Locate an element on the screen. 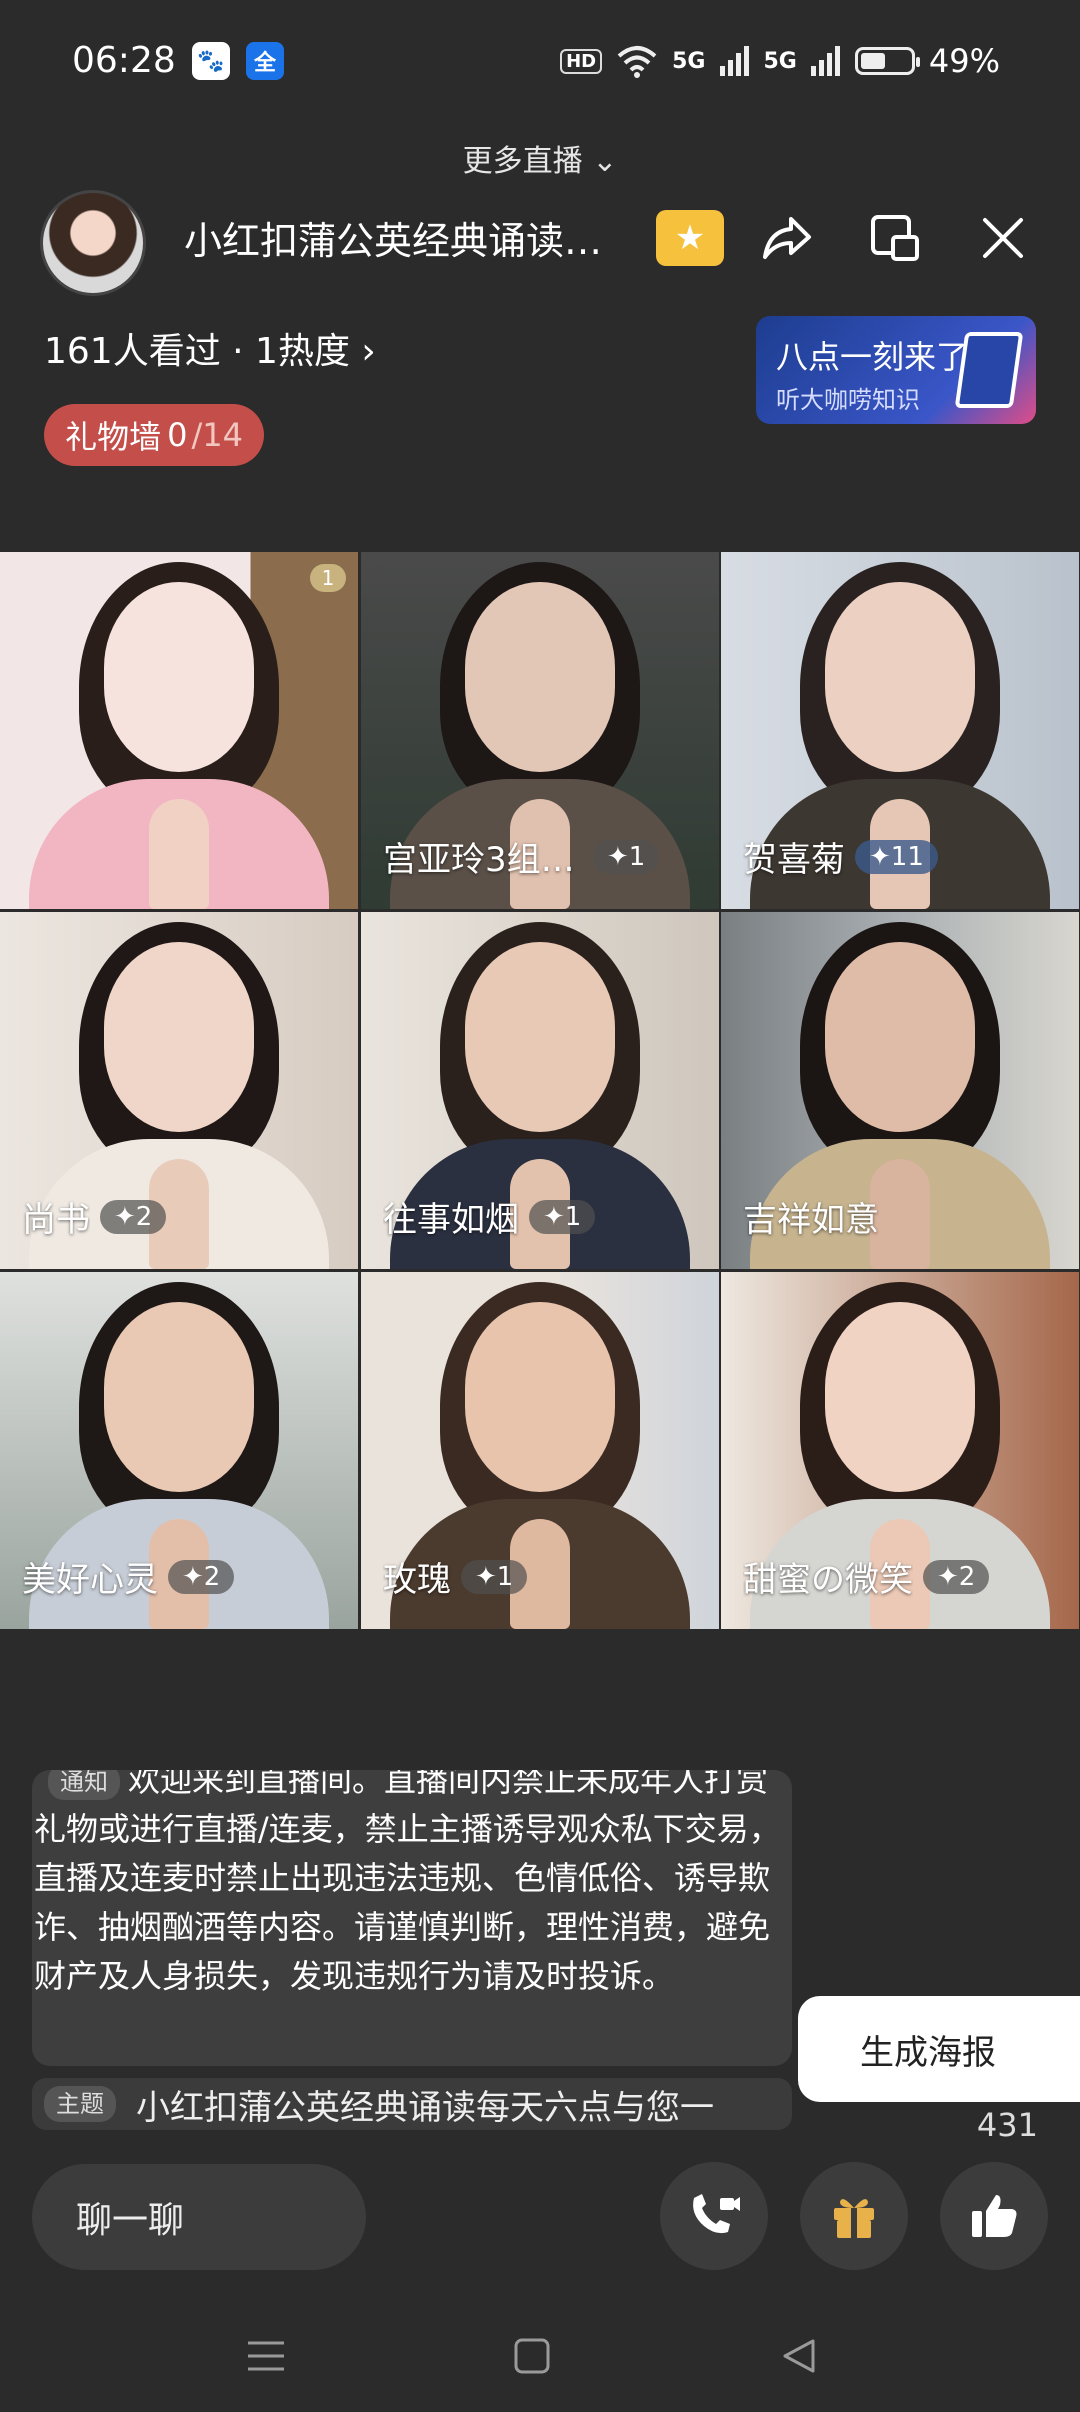 The width and height of the screenshot is (1080, 2412). video-tile: 宫亚玲3组1... ✦1 is located at coordinates (540, 730).